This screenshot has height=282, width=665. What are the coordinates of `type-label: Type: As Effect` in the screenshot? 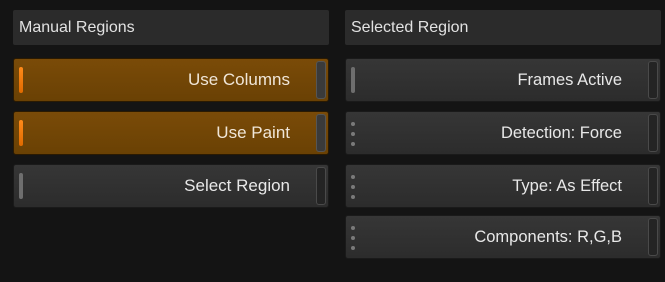 It's located at (567, 185).